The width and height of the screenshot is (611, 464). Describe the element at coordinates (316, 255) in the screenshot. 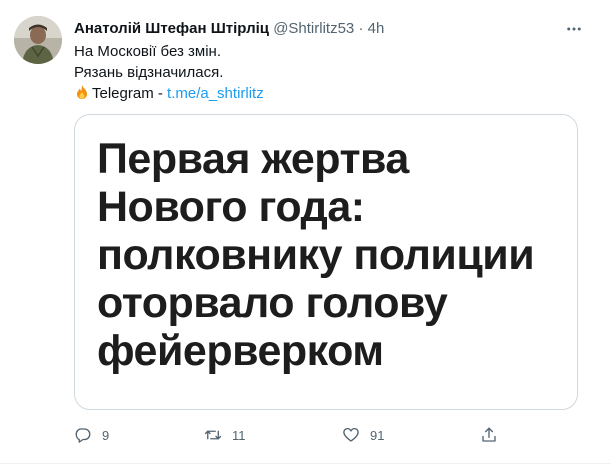

I see `image-headline-line: полковнику полиции` at that location.